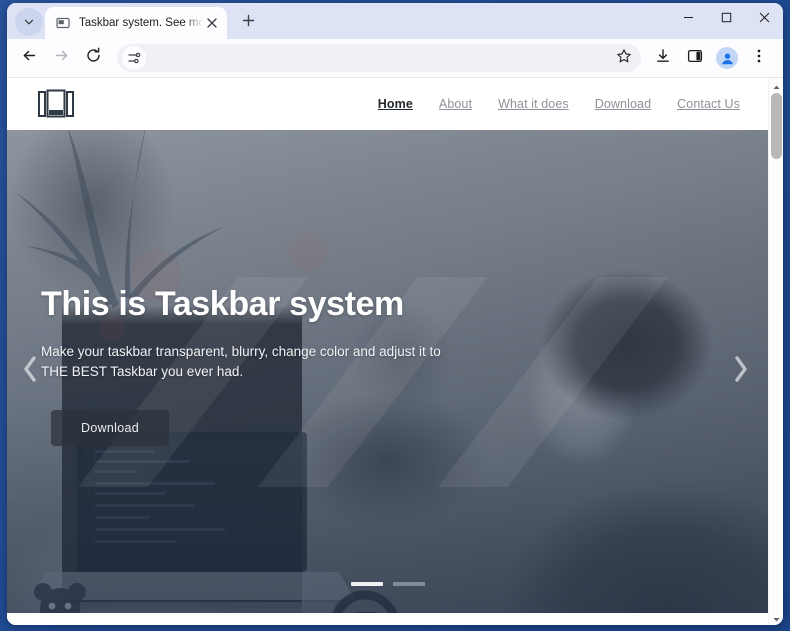  I want to click on scroll-down-button, so click(776, 617).